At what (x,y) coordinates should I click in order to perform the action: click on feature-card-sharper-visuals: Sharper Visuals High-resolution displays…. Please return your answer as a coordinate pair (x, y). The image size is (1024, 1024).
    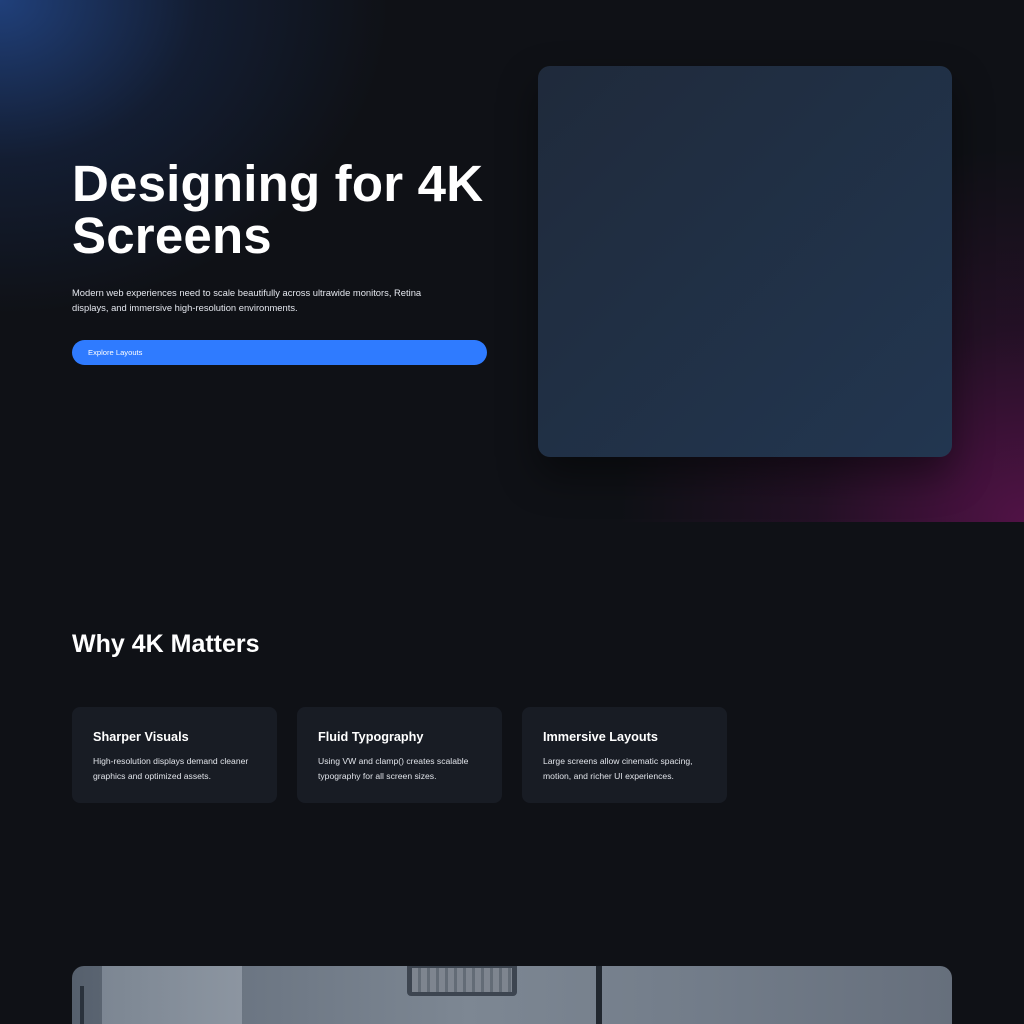
    Looking at the image, I should click on (174, 755).